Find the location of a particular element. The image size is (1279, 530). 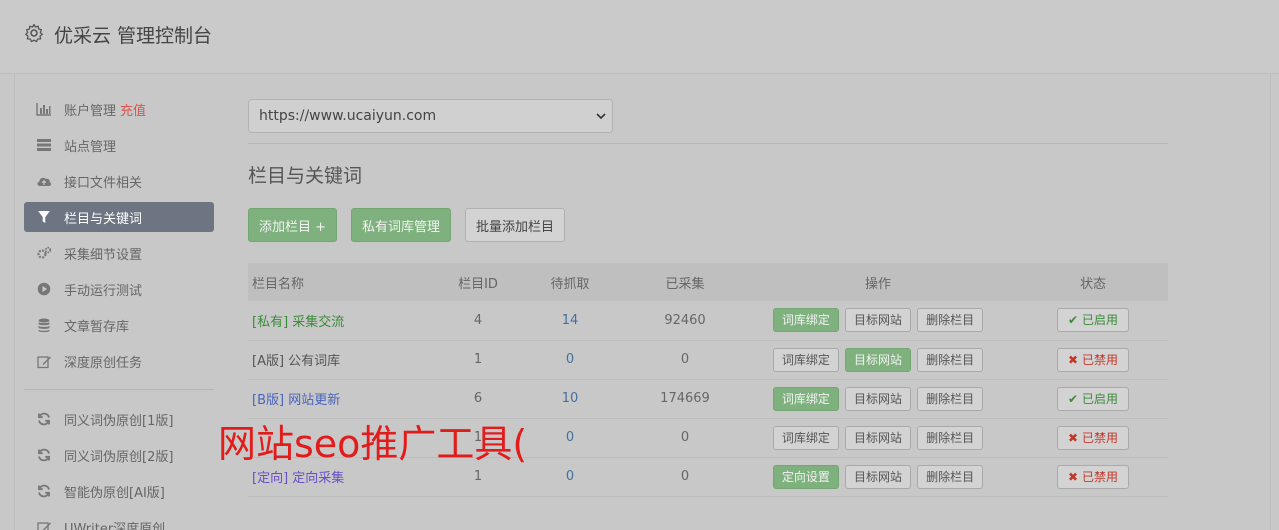

right-edge-line is located at coordinates (1270, 265).